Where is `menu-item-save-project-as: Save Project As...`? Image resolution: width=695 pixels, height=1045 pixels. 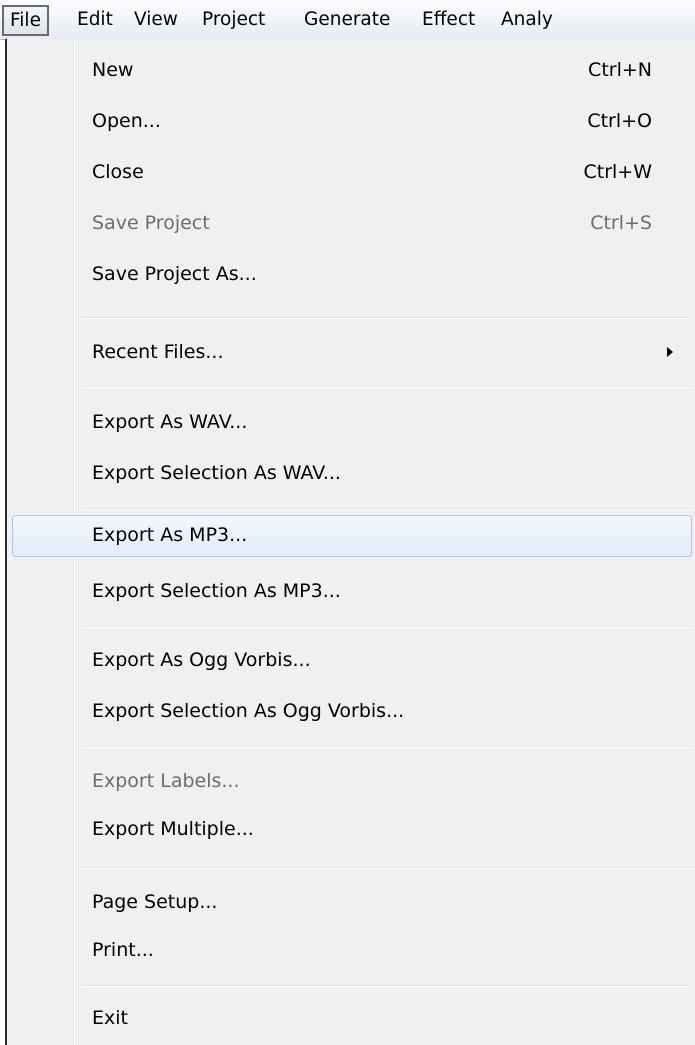 menu-item-save-project-as: Save Project As... is located at coordinates (351, 274).